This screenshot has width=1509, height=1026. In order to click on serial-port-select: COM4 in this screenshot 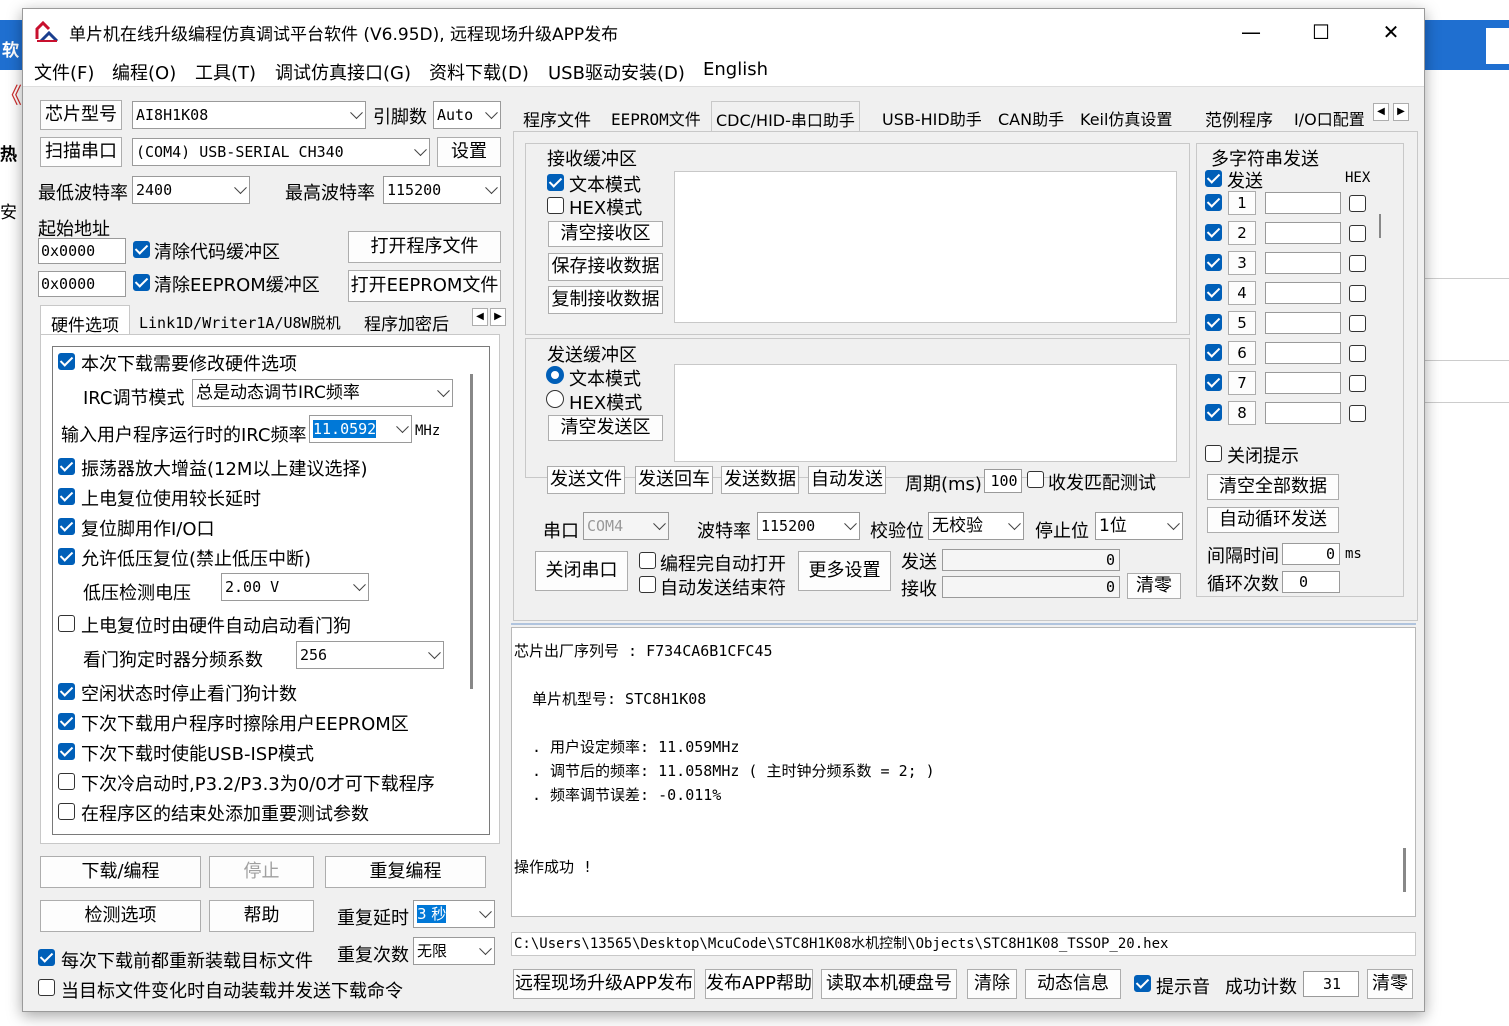, I will do `click(626, 526)`.